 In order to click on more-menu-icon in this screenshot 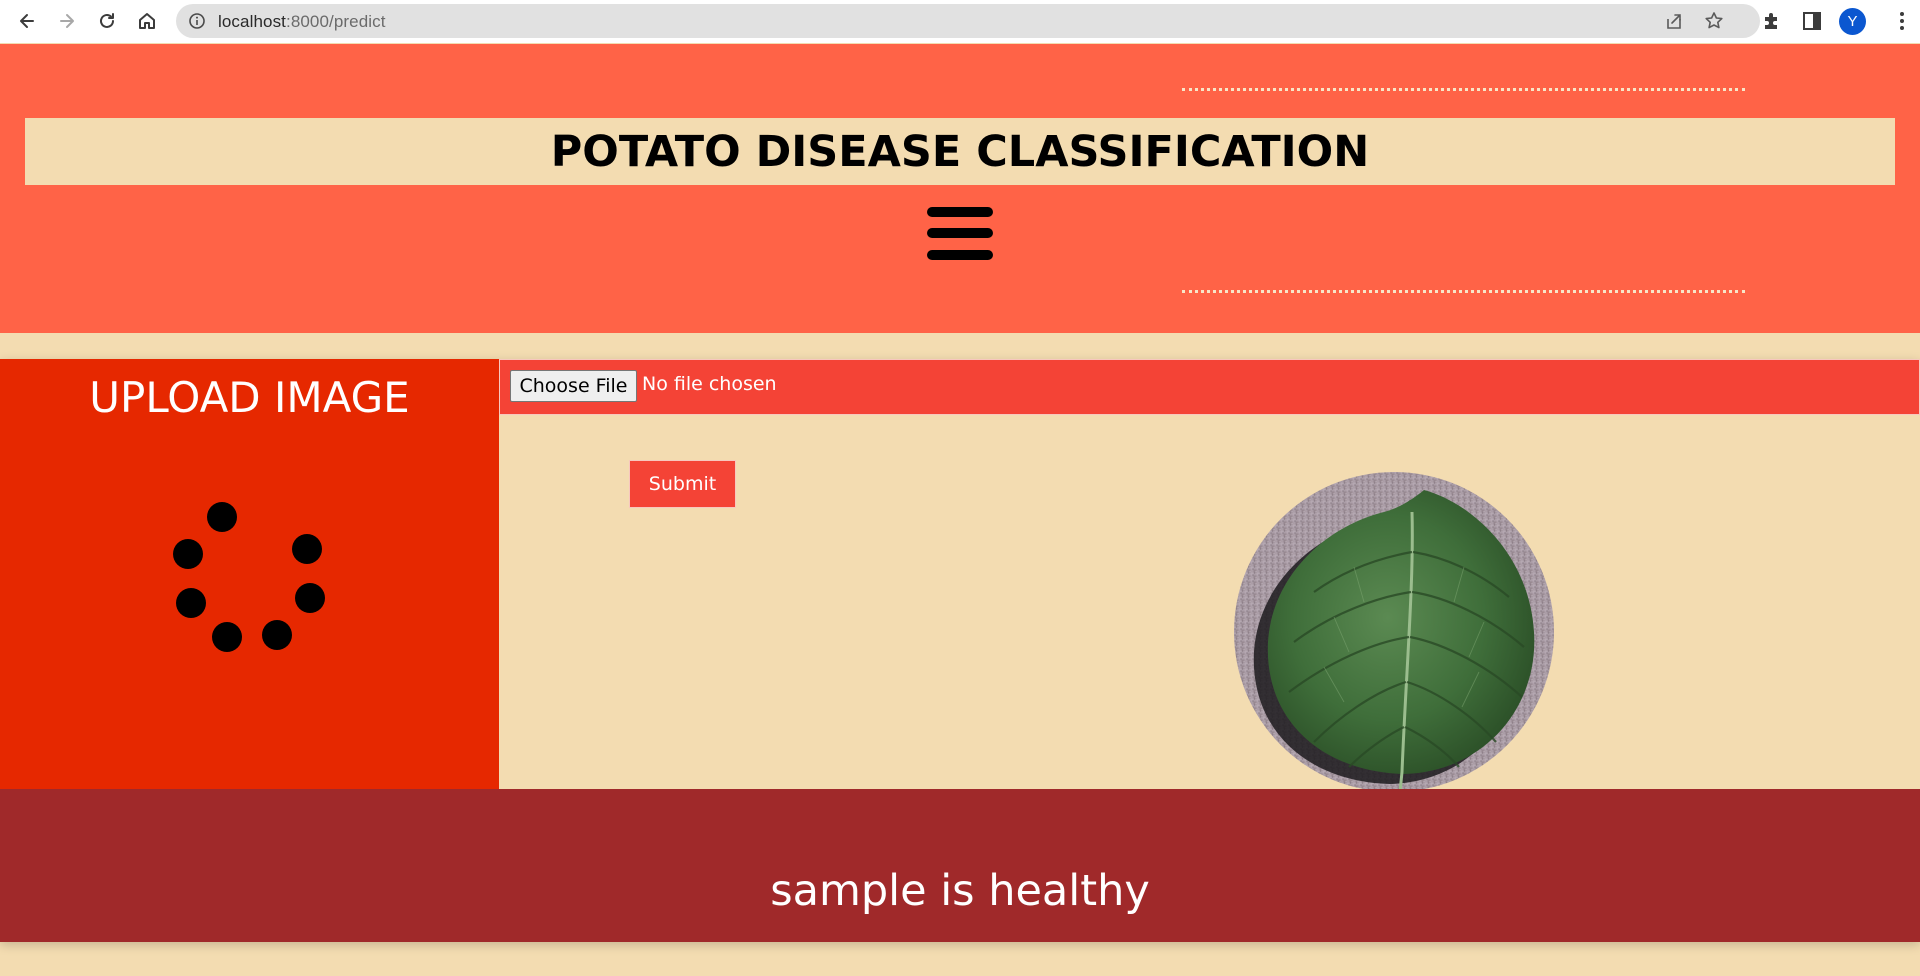, I will do `click(1902, 21)`.